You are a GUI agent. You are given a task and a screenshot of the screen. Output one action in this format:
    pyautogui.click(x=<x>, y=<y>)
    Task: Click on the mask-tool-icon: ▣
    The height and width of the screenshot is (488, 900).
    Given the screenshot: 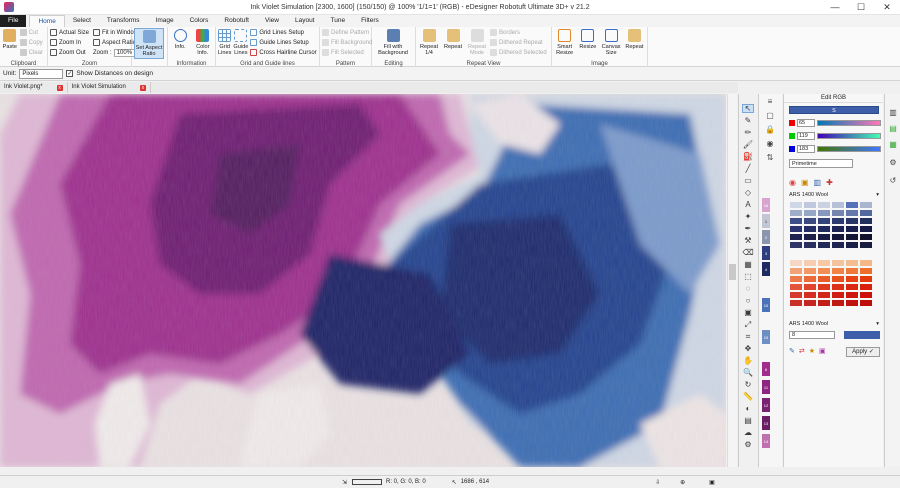 What is the action you would take?
    pyautogui.click(x=748, y=312)
    